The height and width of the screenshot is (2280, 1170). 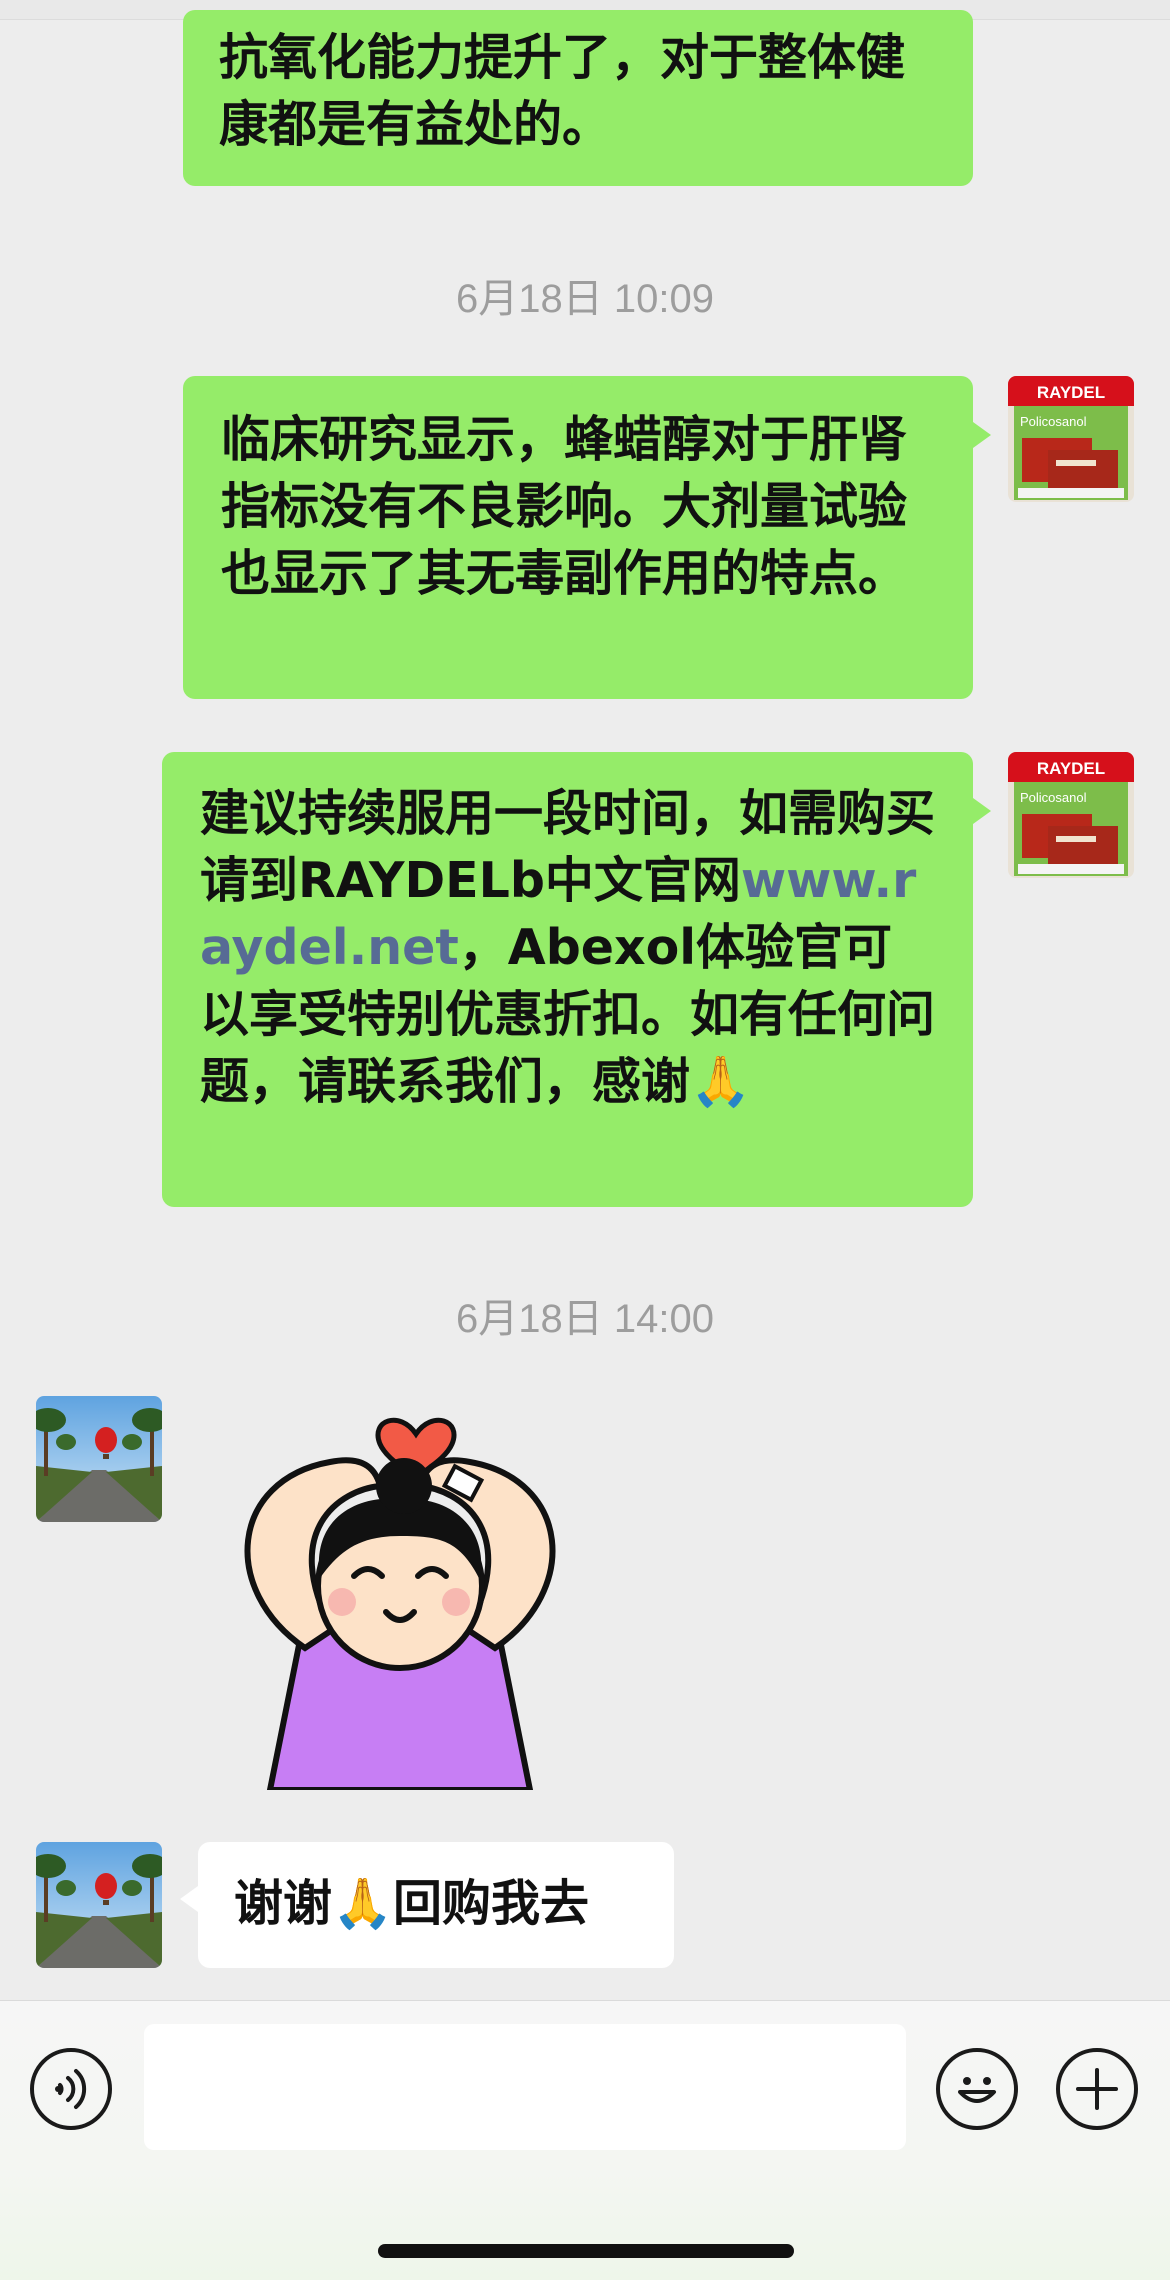 I want to click on message-text: 抗氧化能力提升了，对于整体健康都是有益处的。, so click(x=562, y=91).